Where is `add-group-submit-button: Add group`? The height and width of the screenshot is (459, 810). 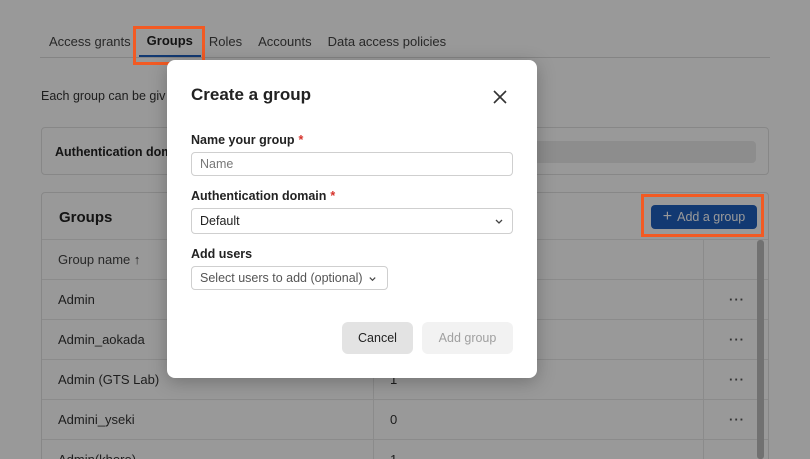
add-group-submit-button: Add group is located at coordinates (467, 338).